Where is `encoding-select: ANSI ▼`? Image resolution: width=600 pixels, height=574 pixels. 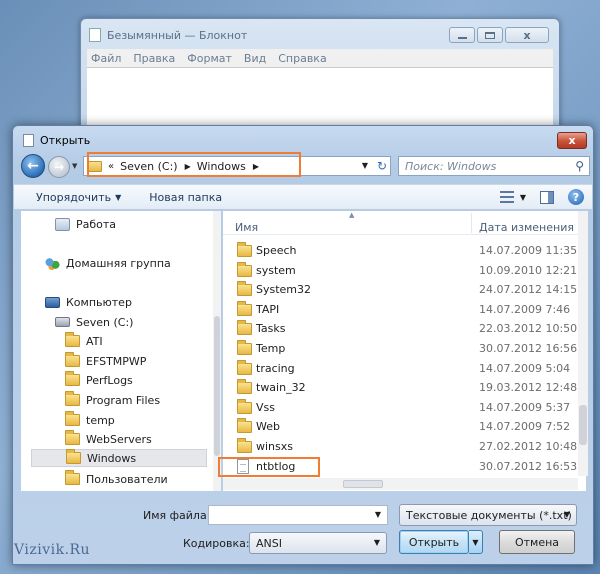 encoding-select: ANSI ▼ is located at coordinates (318, 543).